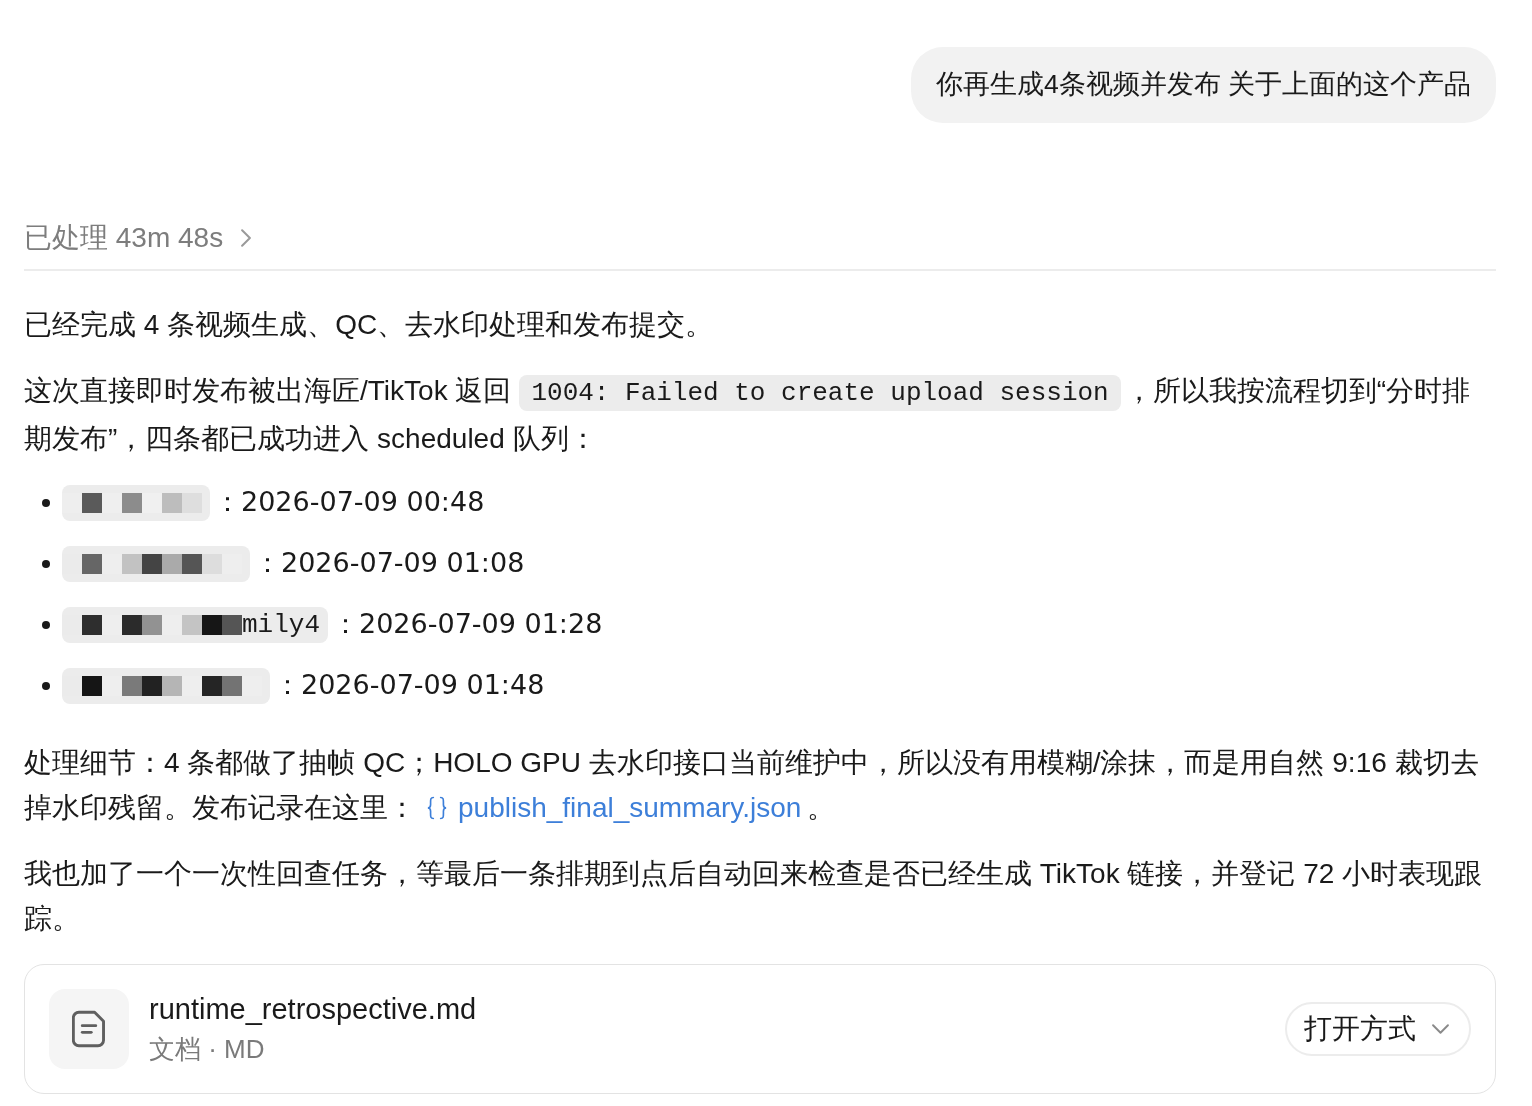 This screenshot has height=1106, width=1532. I want to click on open-with-button: 打开方式, so click(1378, 1029).